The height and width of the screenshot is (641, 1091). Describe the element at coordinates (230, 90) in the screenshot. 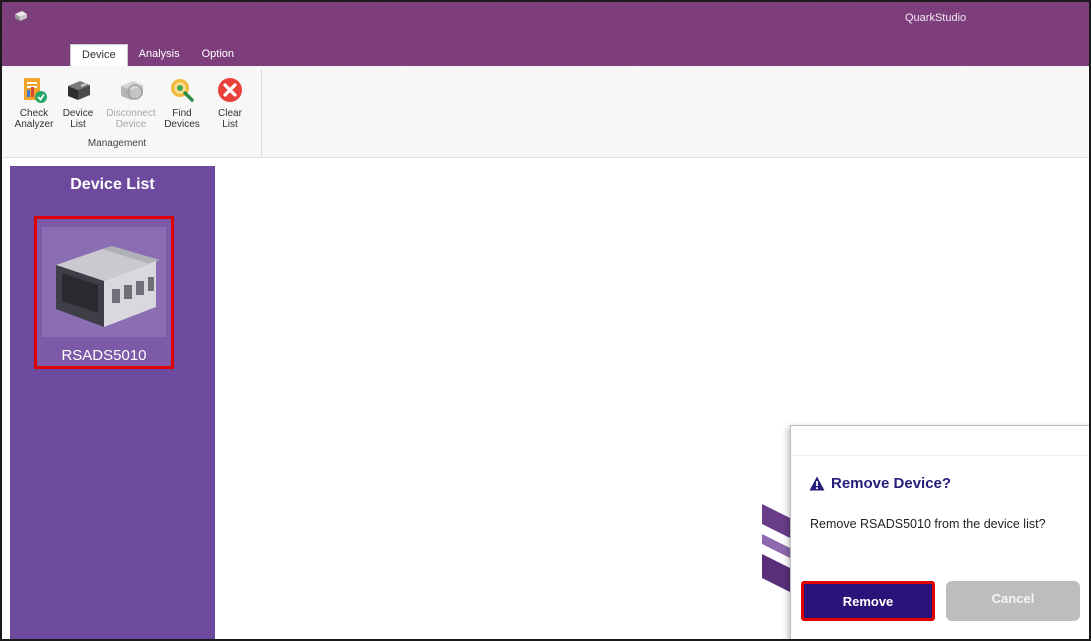

I see `clear-list-icon` at that location.